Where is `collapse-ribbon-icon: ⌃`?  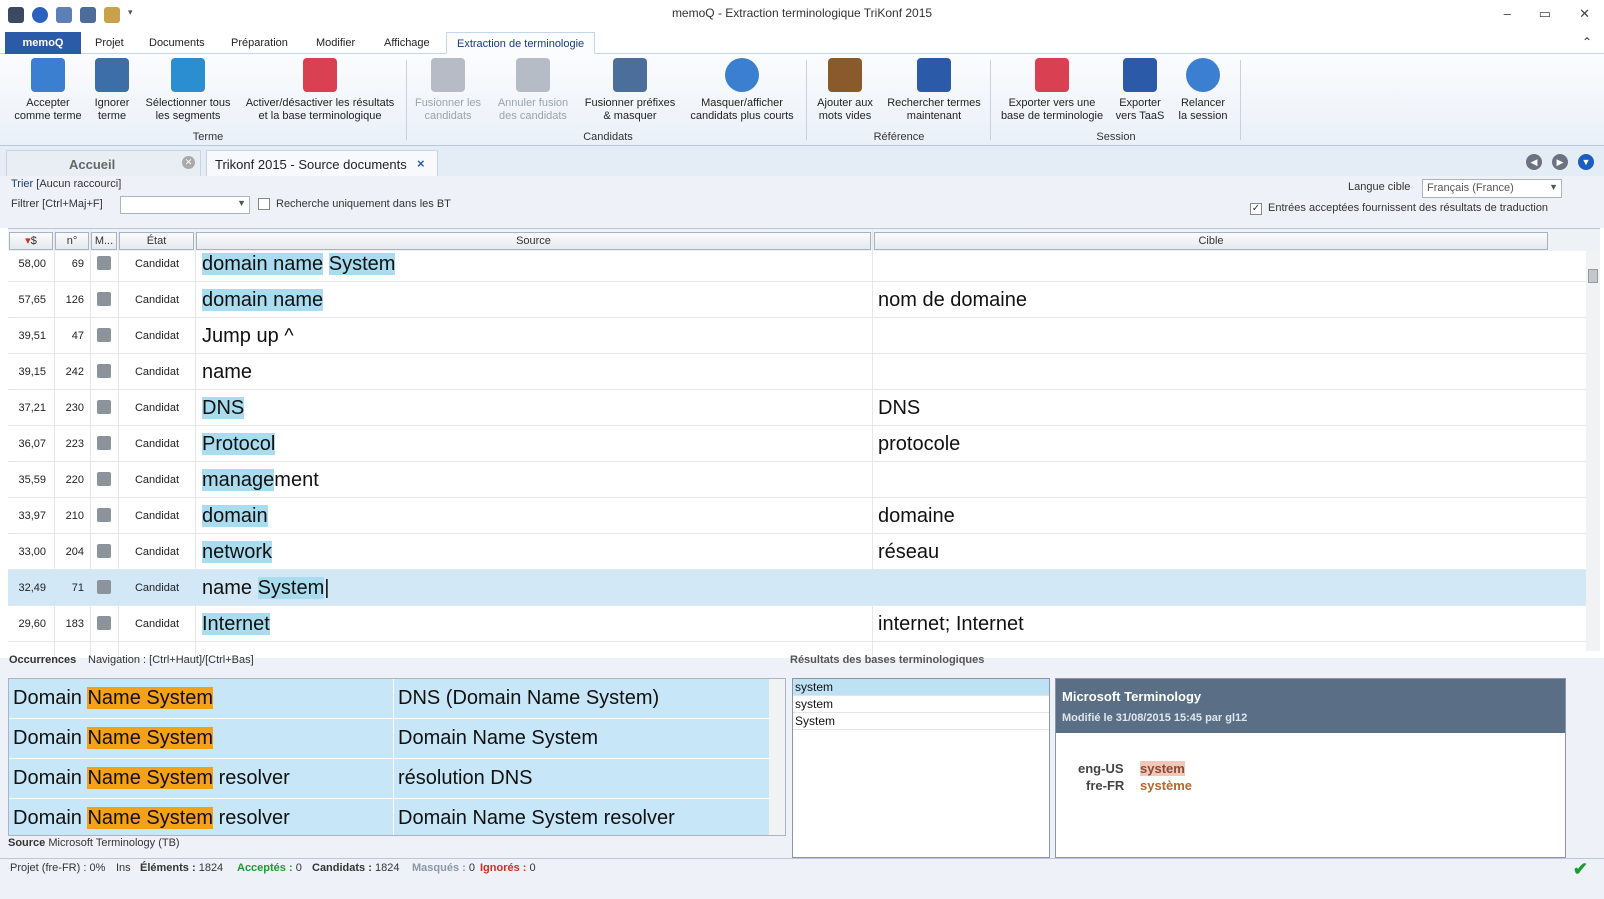
collapse-ribbon-icon: ⌃ is located at coordinates (1587, 42).